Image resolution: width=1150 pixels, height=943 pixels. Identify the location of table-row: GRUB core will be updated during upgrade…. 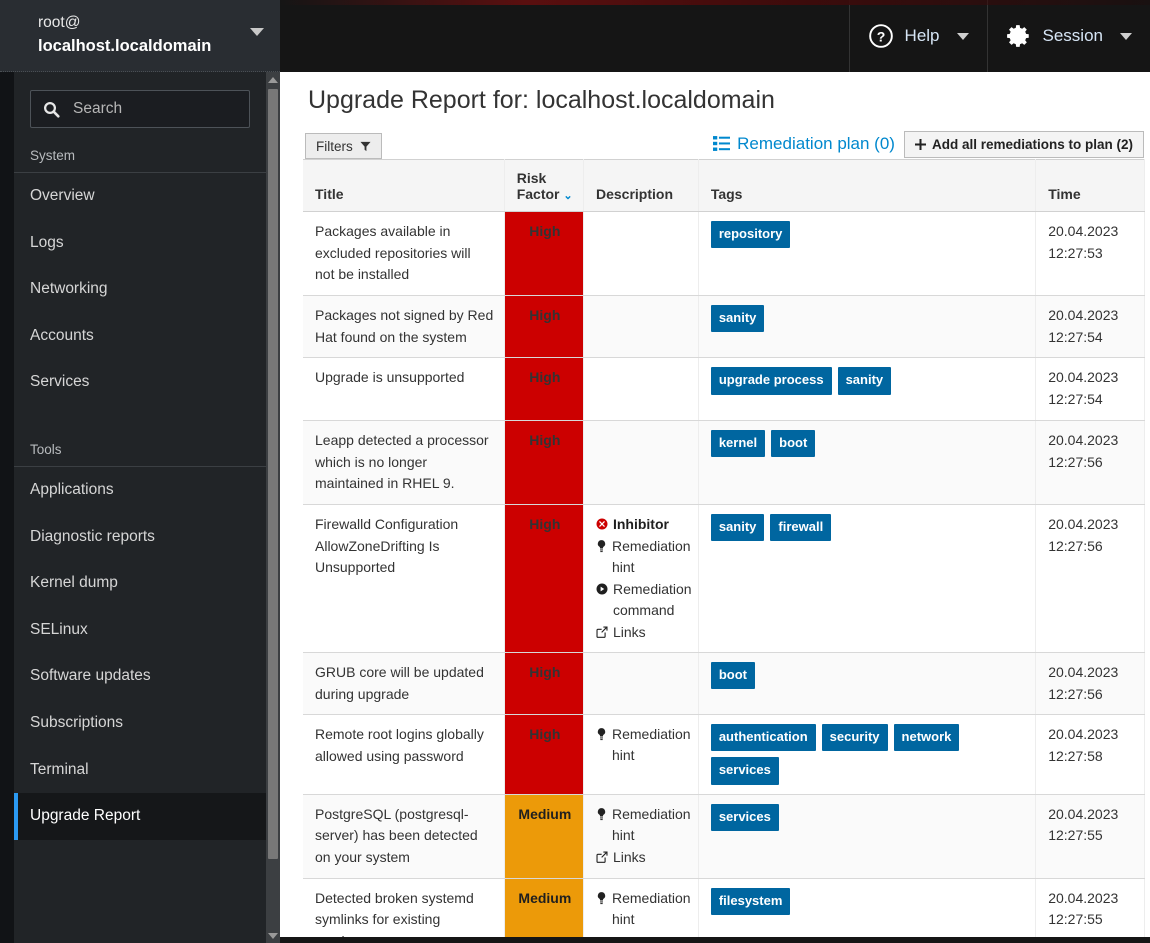
(724, 684).